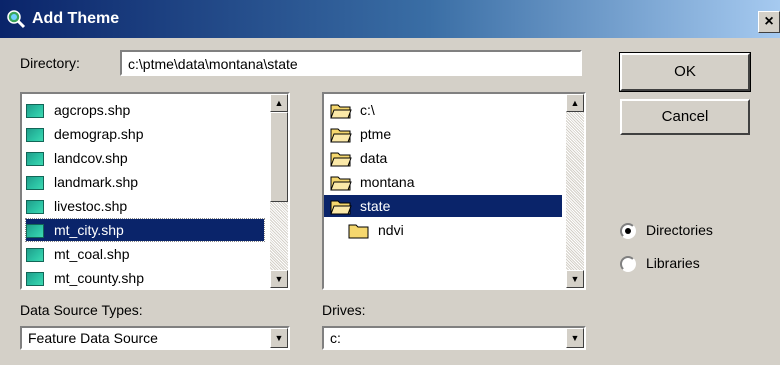 This screenshot has width=780, height=365. What do you see at coordinates (358, 231) in the screenshot?
I see `closed-folder-icon` at bounding box center [358, 231].